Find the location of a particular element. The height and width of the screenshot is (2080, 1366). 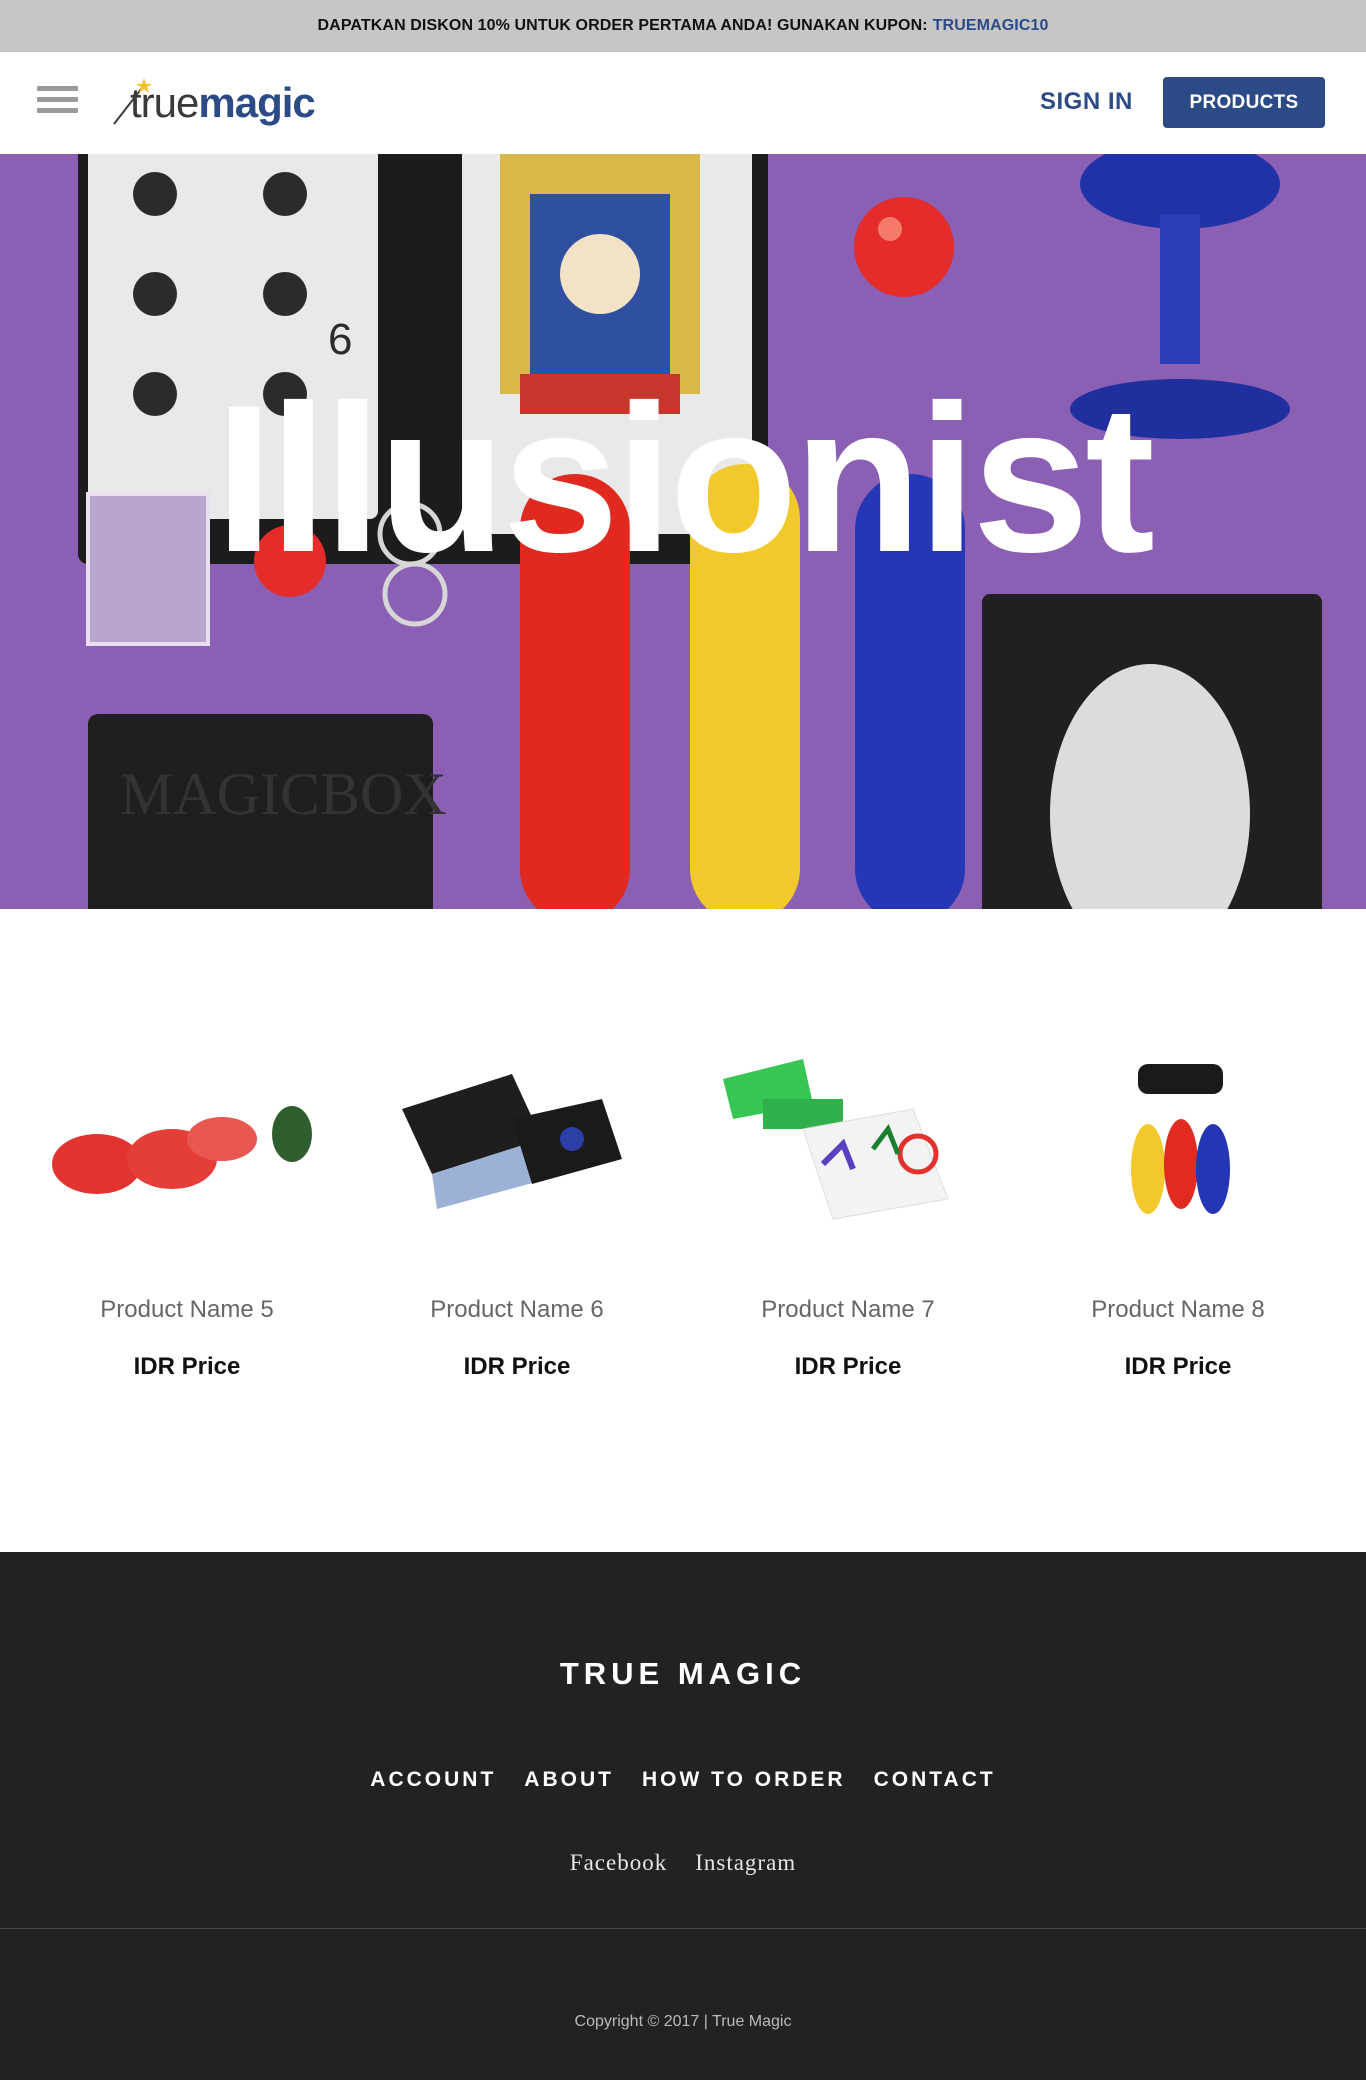

logo-text-magic: magic is located at coordinates (256, 102).